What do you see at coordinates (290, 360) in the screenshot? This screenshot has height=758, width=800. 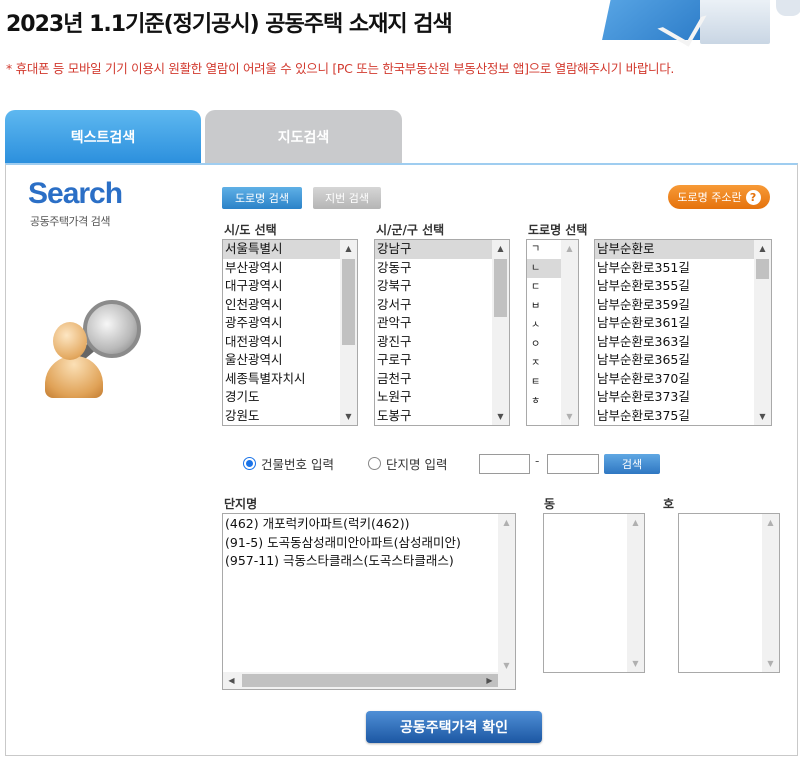 I see `sido-option: 울산광역시` at bounding box center [290, 360].